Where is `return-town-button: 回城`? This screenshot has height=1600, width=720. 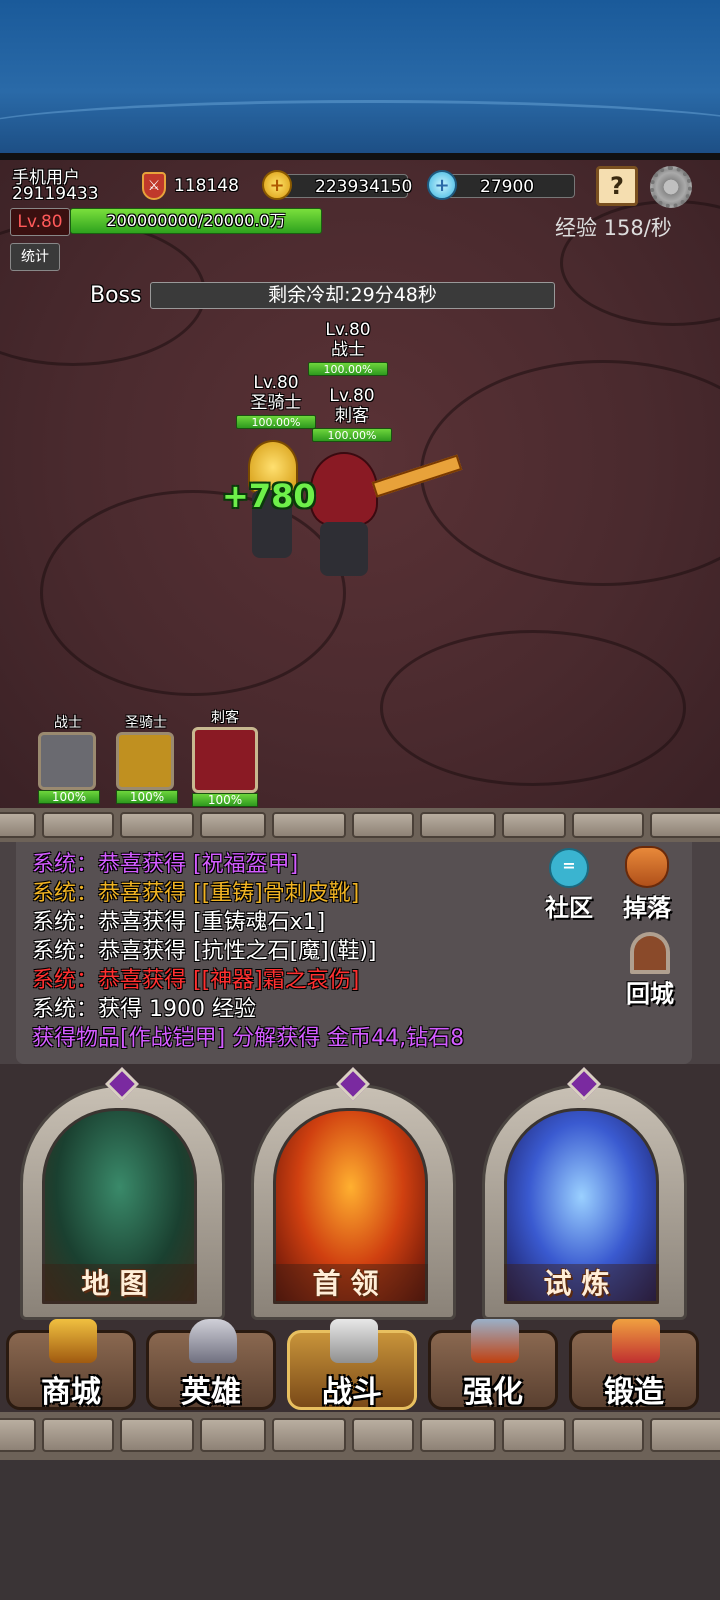
return-town-button: 回城 is located at coordinates (650, 970).